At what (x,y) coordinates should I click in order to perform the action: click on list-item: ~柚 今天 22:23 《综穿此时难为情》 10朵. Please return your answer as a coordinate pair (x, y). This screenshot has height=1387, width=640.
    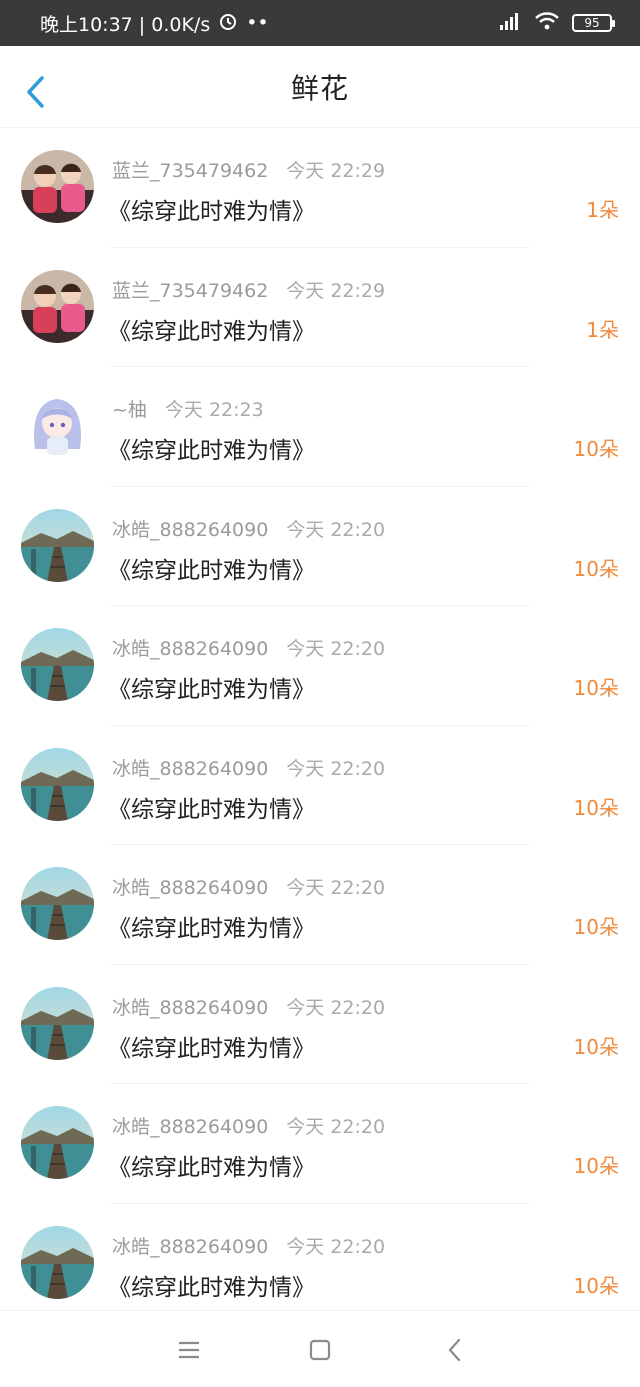
    Looking at the image, I should click on (320, 427).